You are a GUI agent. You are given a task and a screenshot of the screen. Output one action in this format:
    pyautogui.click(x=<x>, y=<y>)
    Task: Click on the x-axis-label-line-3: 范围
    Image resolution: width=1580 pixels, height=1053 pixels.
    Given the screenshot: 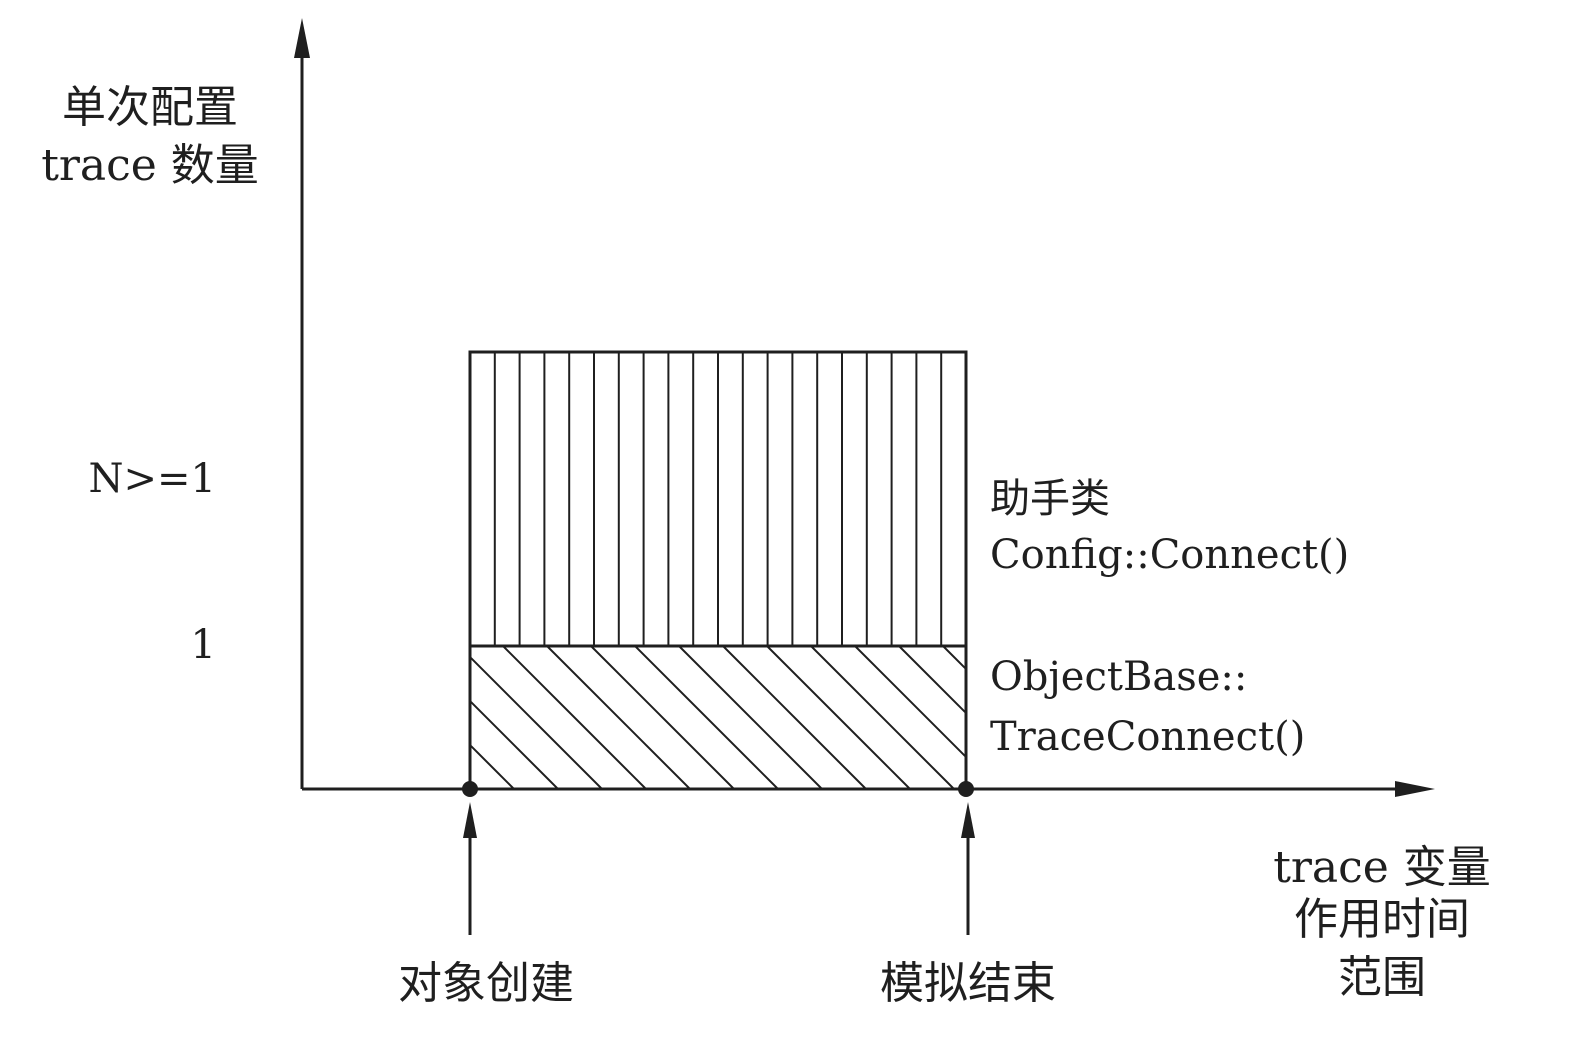 What is the action you would take?
    pyautogui.click(x=1382, y=977)
    